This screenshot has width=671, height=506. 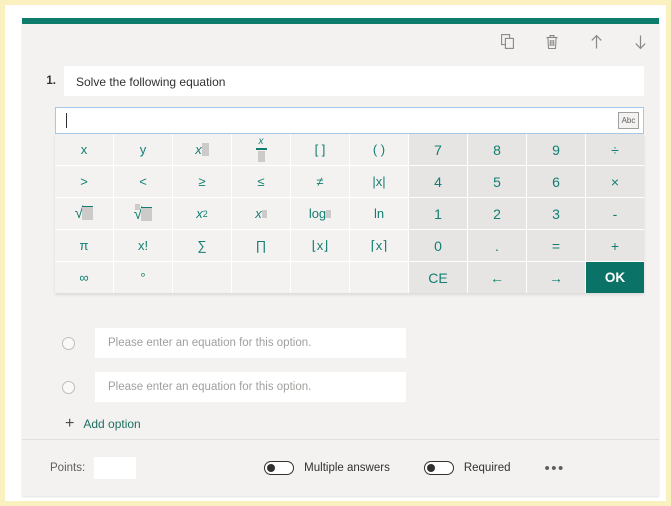 I want to click on key-7: 7, so click(x=438, y=149).